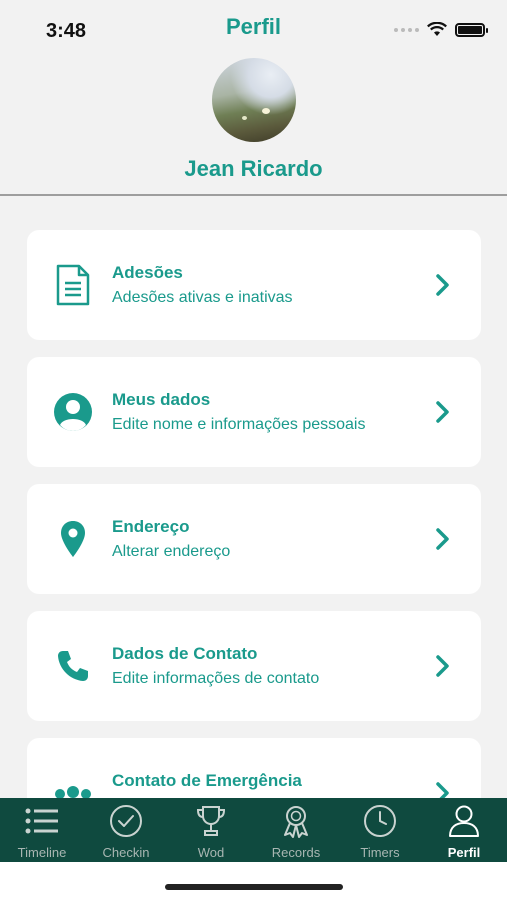 The height and width of the screenshot is (900, 507). Describe the element at coordinates (211, 821) in the screenshot. I see `trophy-icon` at that location.